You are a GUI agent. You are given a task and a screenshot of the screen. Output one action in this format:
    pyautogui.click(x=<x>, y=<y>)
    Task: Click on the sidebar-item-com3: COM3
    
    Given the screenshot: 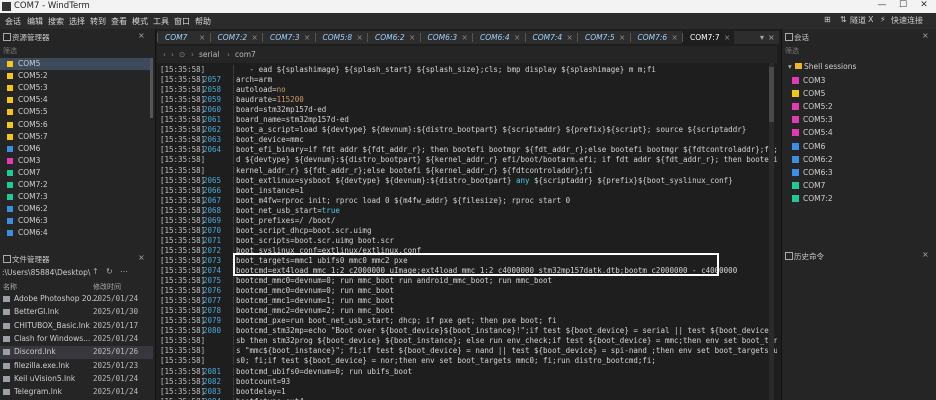 What is the action you would take?
    pyautogui.click(x=76, y=161)
    